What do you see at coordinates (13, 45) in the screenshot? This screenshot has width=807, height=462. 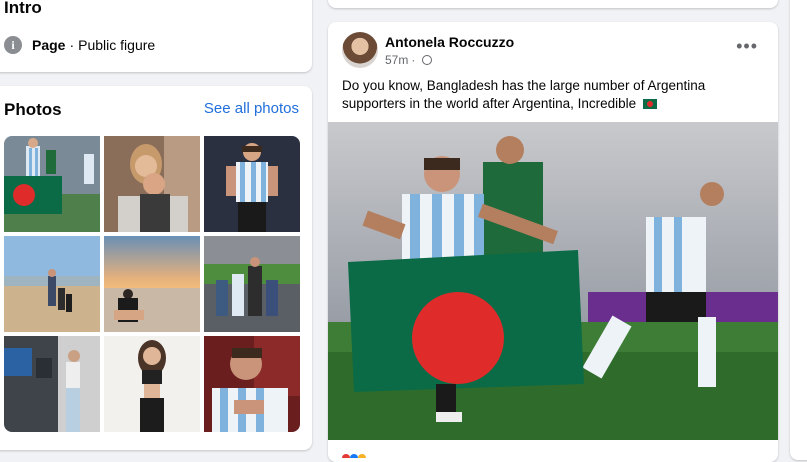 I see `info-icon: i` at bounding box center [13, 45].